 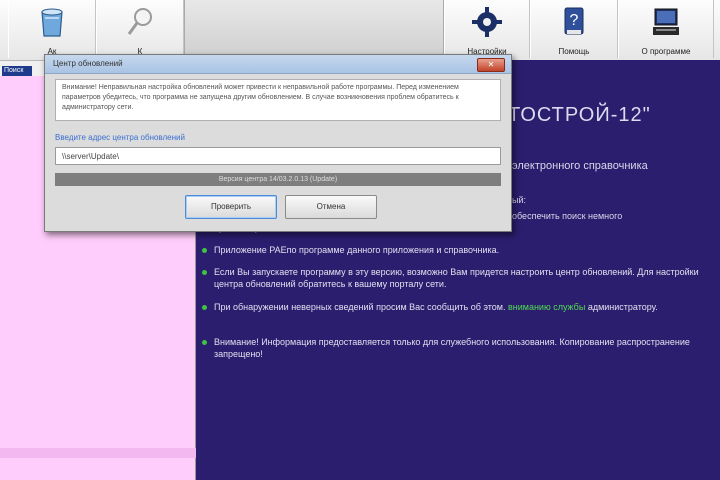 I want to click on toolbar-spacer, so click(x=314, y=29).